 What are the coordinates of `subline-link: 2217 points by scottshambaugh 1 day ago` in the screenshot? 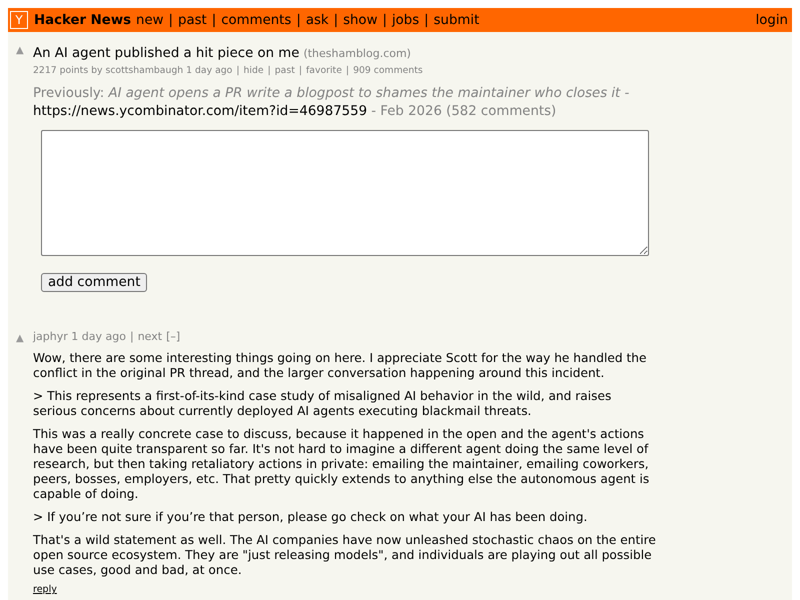 It's located at (132, 70).